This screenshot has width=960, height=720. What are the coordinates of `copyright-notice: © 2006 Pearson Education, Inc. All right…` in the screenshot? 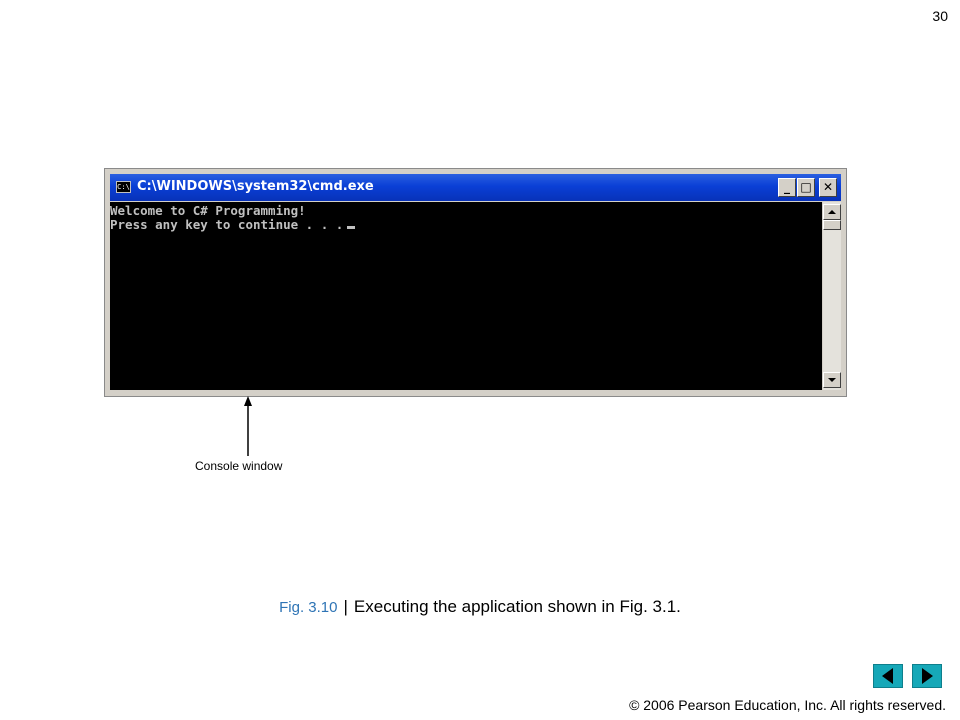 It's located at (787, 705).